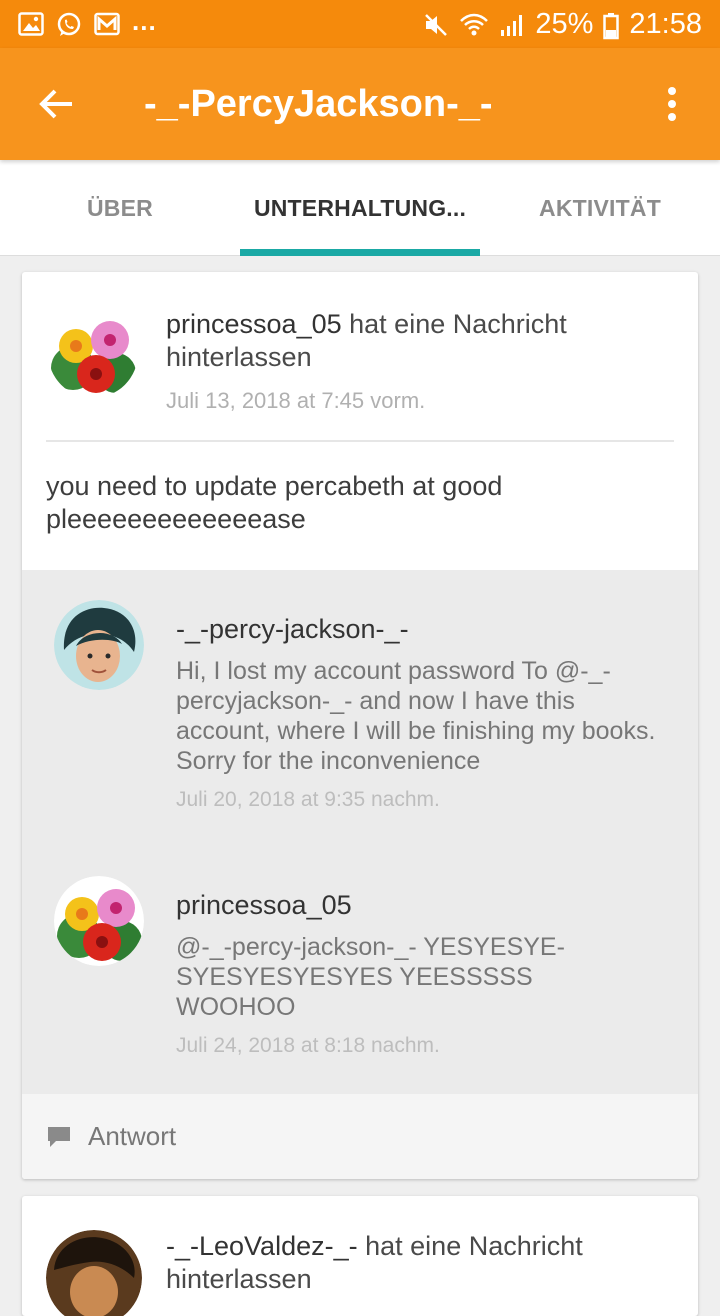 The image size is (720, 1316). Describe the element at coordinates (611, 26) in the screenshot. I see `battery-icon` at that location.